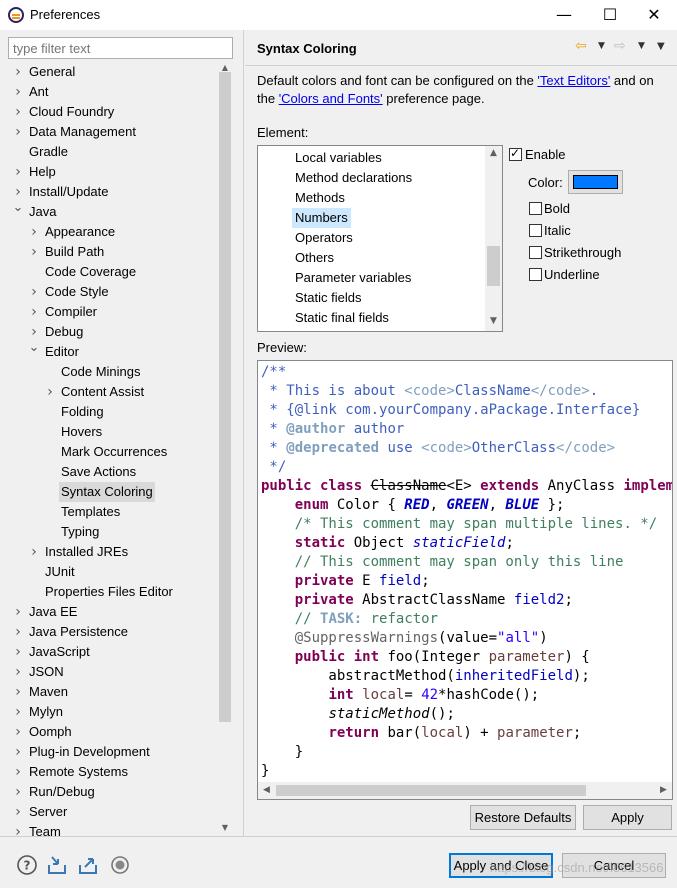  What do you see at coordinates (112, 312) in the screenshot?
I see `tree-item: › Compiler` at bounding box center [112, 312].